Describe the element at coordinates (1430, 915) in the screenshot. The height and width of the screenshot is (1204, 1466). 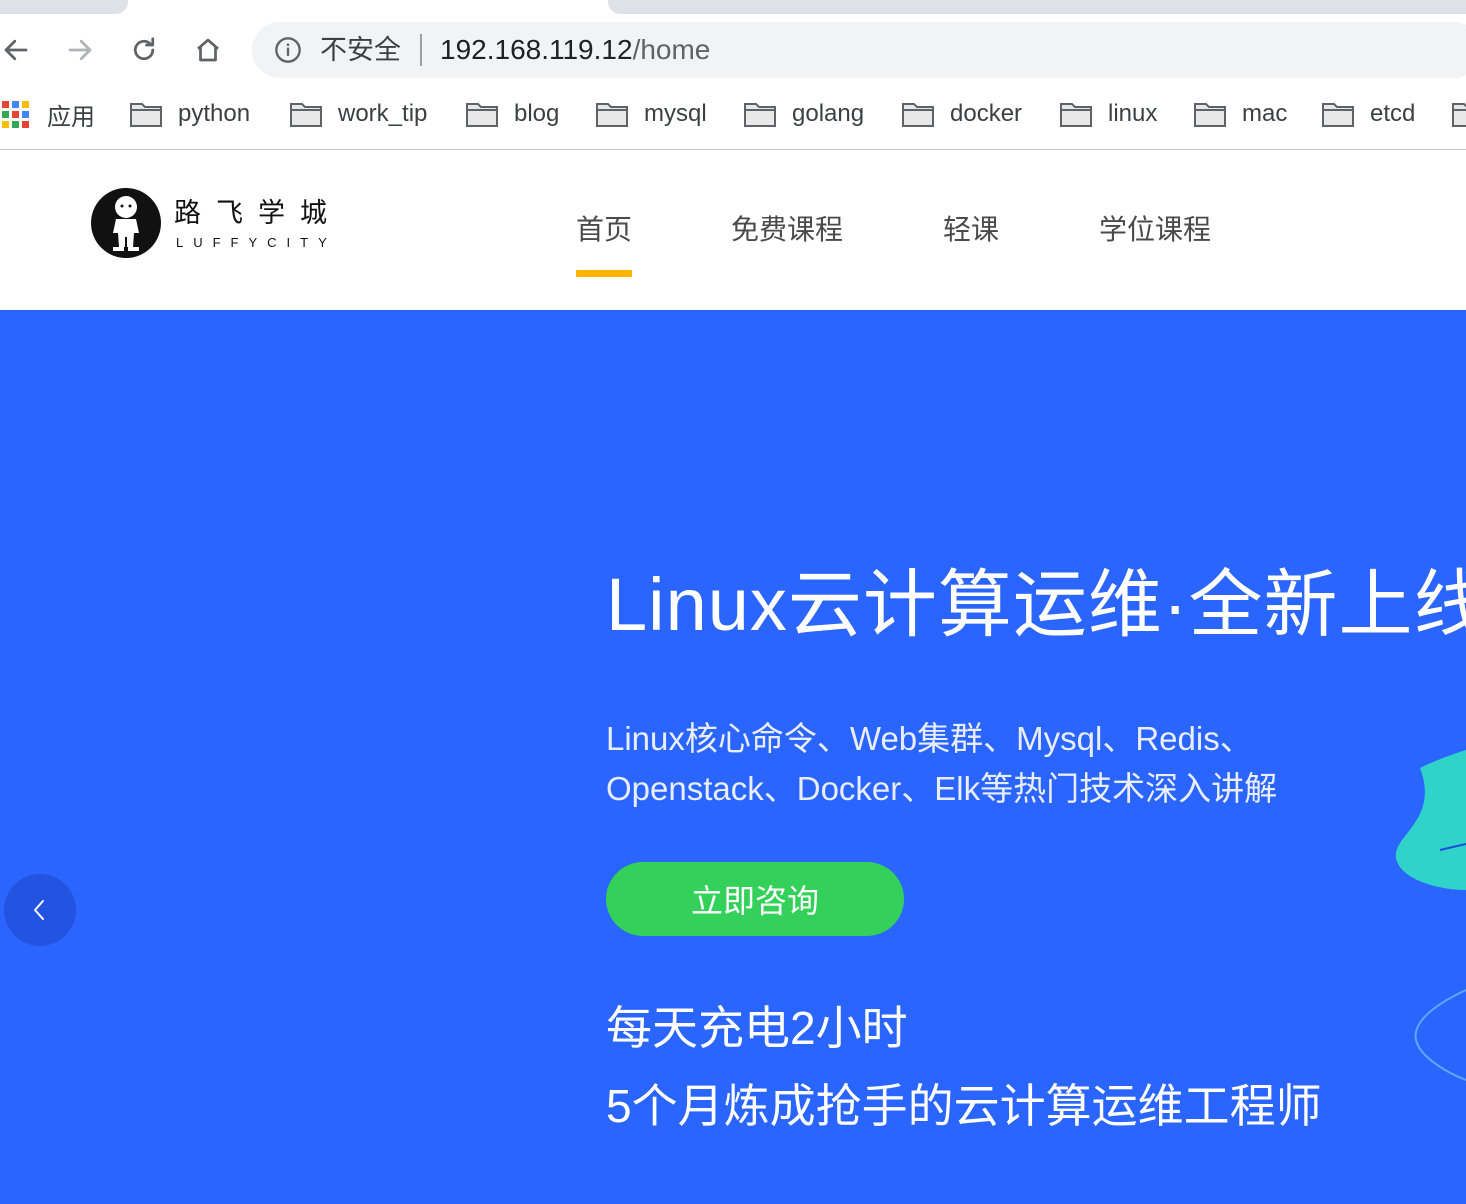
I see `hero-decoration-illustration` at that location.